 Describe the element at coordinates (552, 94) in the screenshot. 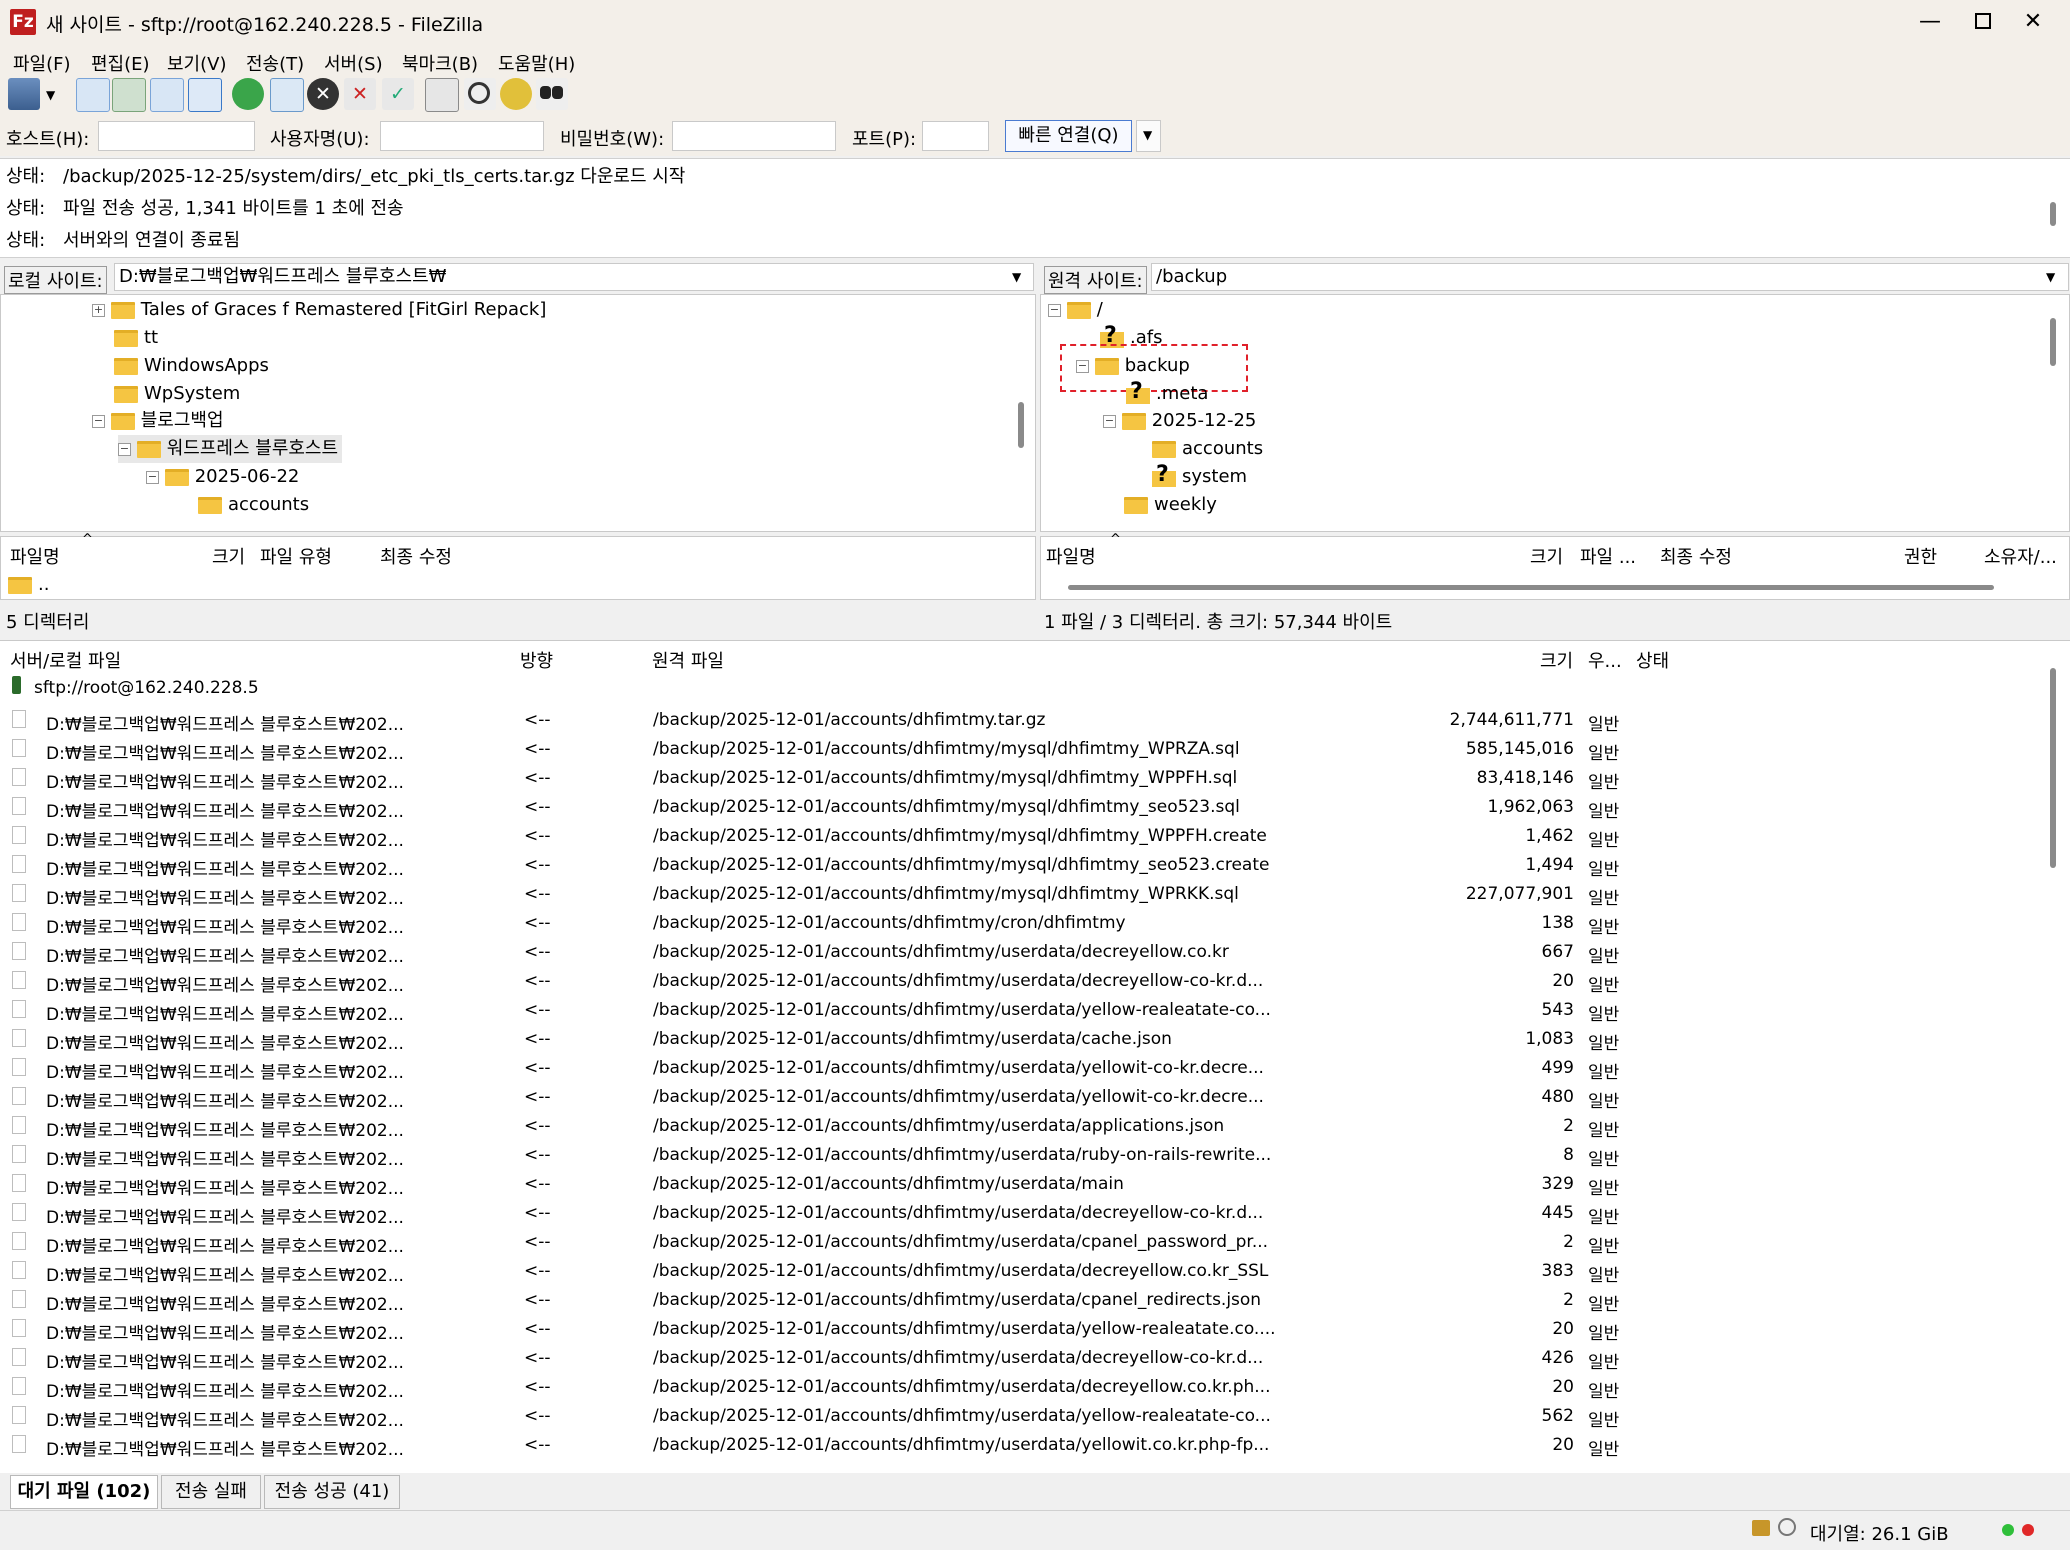

I see `search-icon` at that location.